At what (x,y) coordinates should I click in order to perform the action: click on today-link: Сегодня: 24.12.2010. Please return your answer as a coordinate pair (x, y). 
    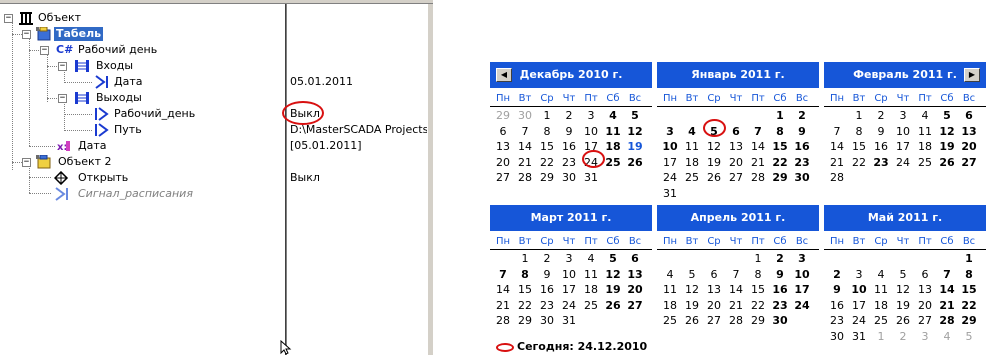
    Looking at the image, I should click on (571, 347).